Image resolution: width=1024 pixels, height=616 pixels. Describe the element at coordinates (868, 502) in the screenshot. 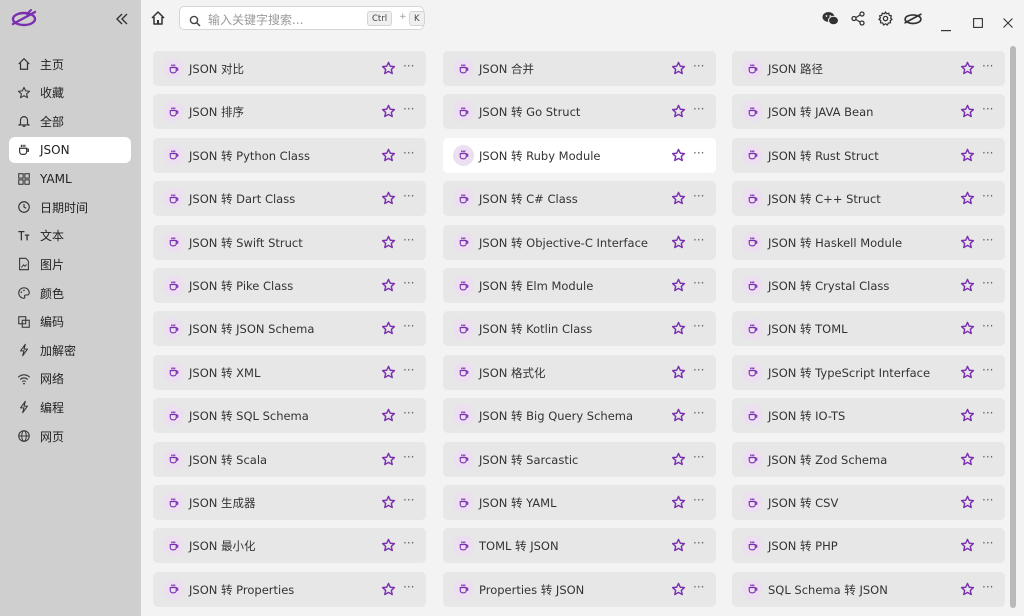

I see `tool-card: JSON 转 CSV ···` at that location.